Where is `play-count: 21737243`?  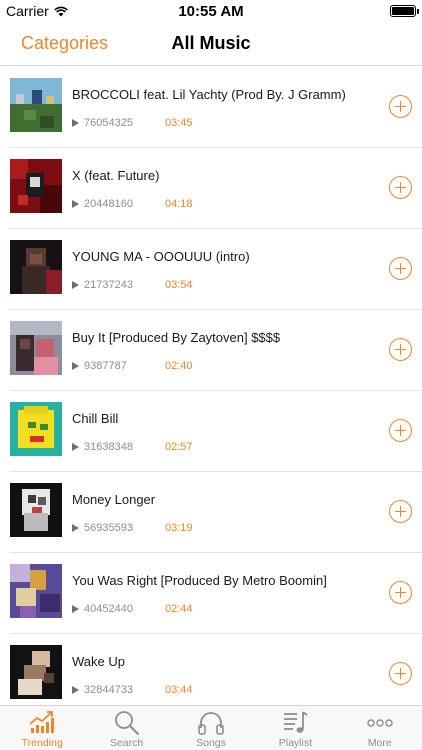 play-count: 21737243 is located at coordinates (102, 285).